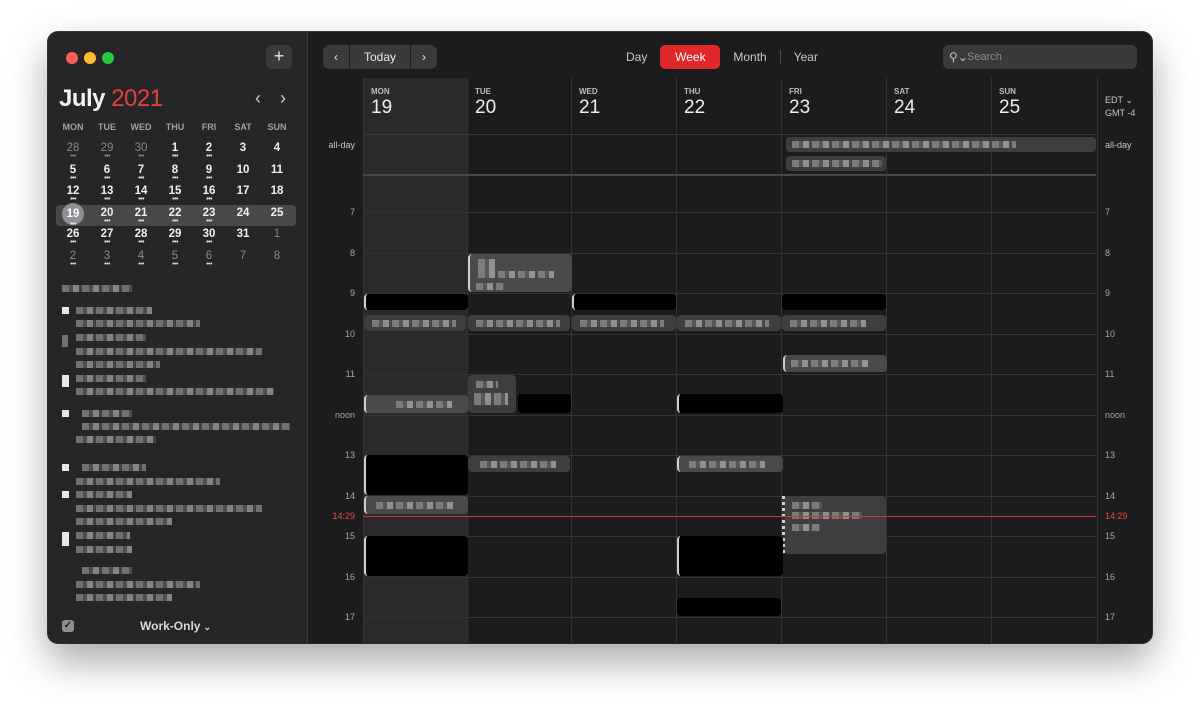 The width and height of the screenshot is (1200, 707). I want to click on day-column-sun: SUN 25, so click(1044, 360).